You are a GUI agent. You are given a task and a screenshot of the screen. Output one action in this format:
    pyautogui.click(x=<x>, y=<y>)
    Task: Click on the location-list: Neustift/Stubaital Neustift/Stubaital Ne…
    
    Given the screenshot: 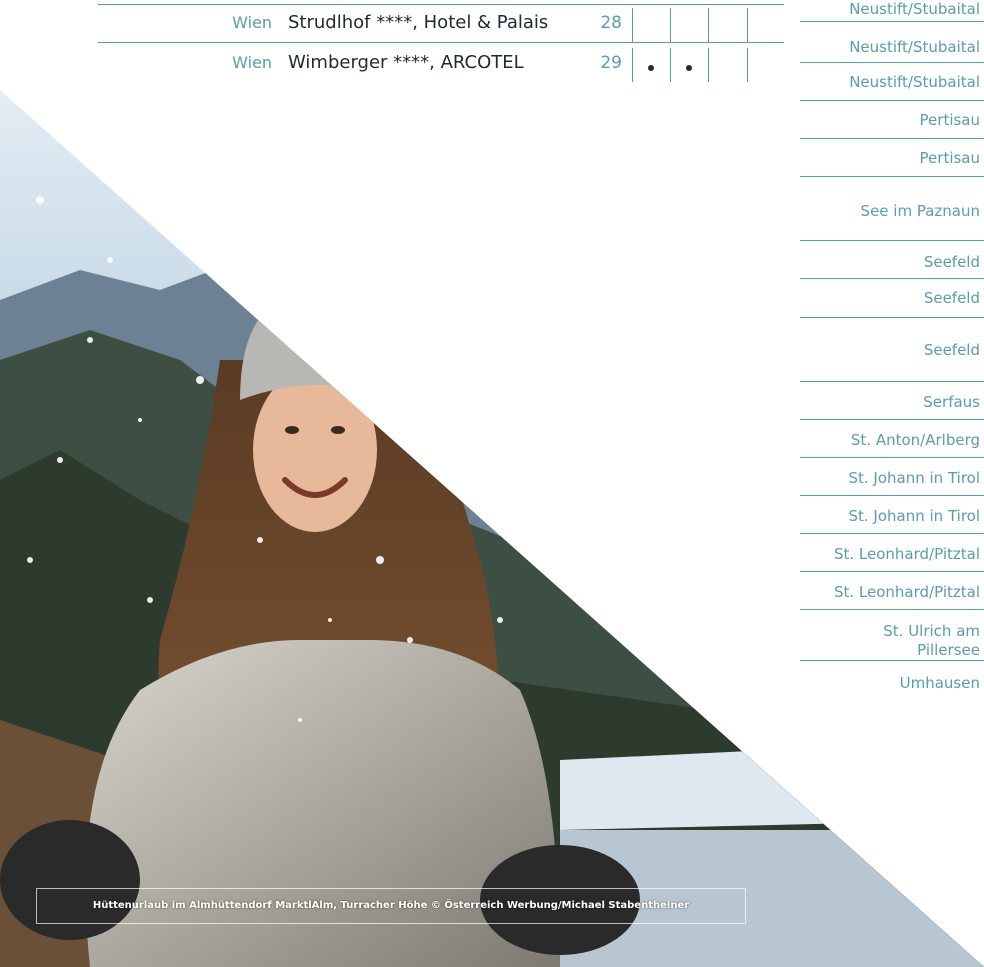 What is the action you would take?
    pyautogui.click(x=892, y=300)
    